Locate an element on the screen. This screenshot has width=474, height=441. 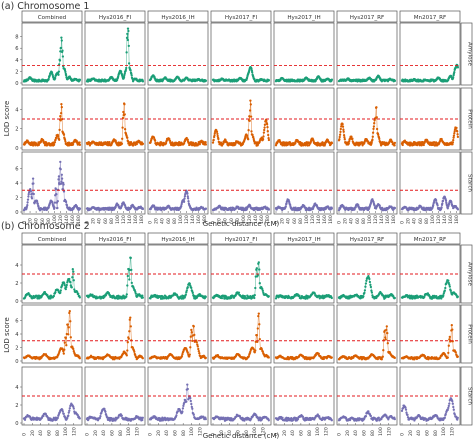
facet-strip-label: Combined is located at coordinates (52, 18).